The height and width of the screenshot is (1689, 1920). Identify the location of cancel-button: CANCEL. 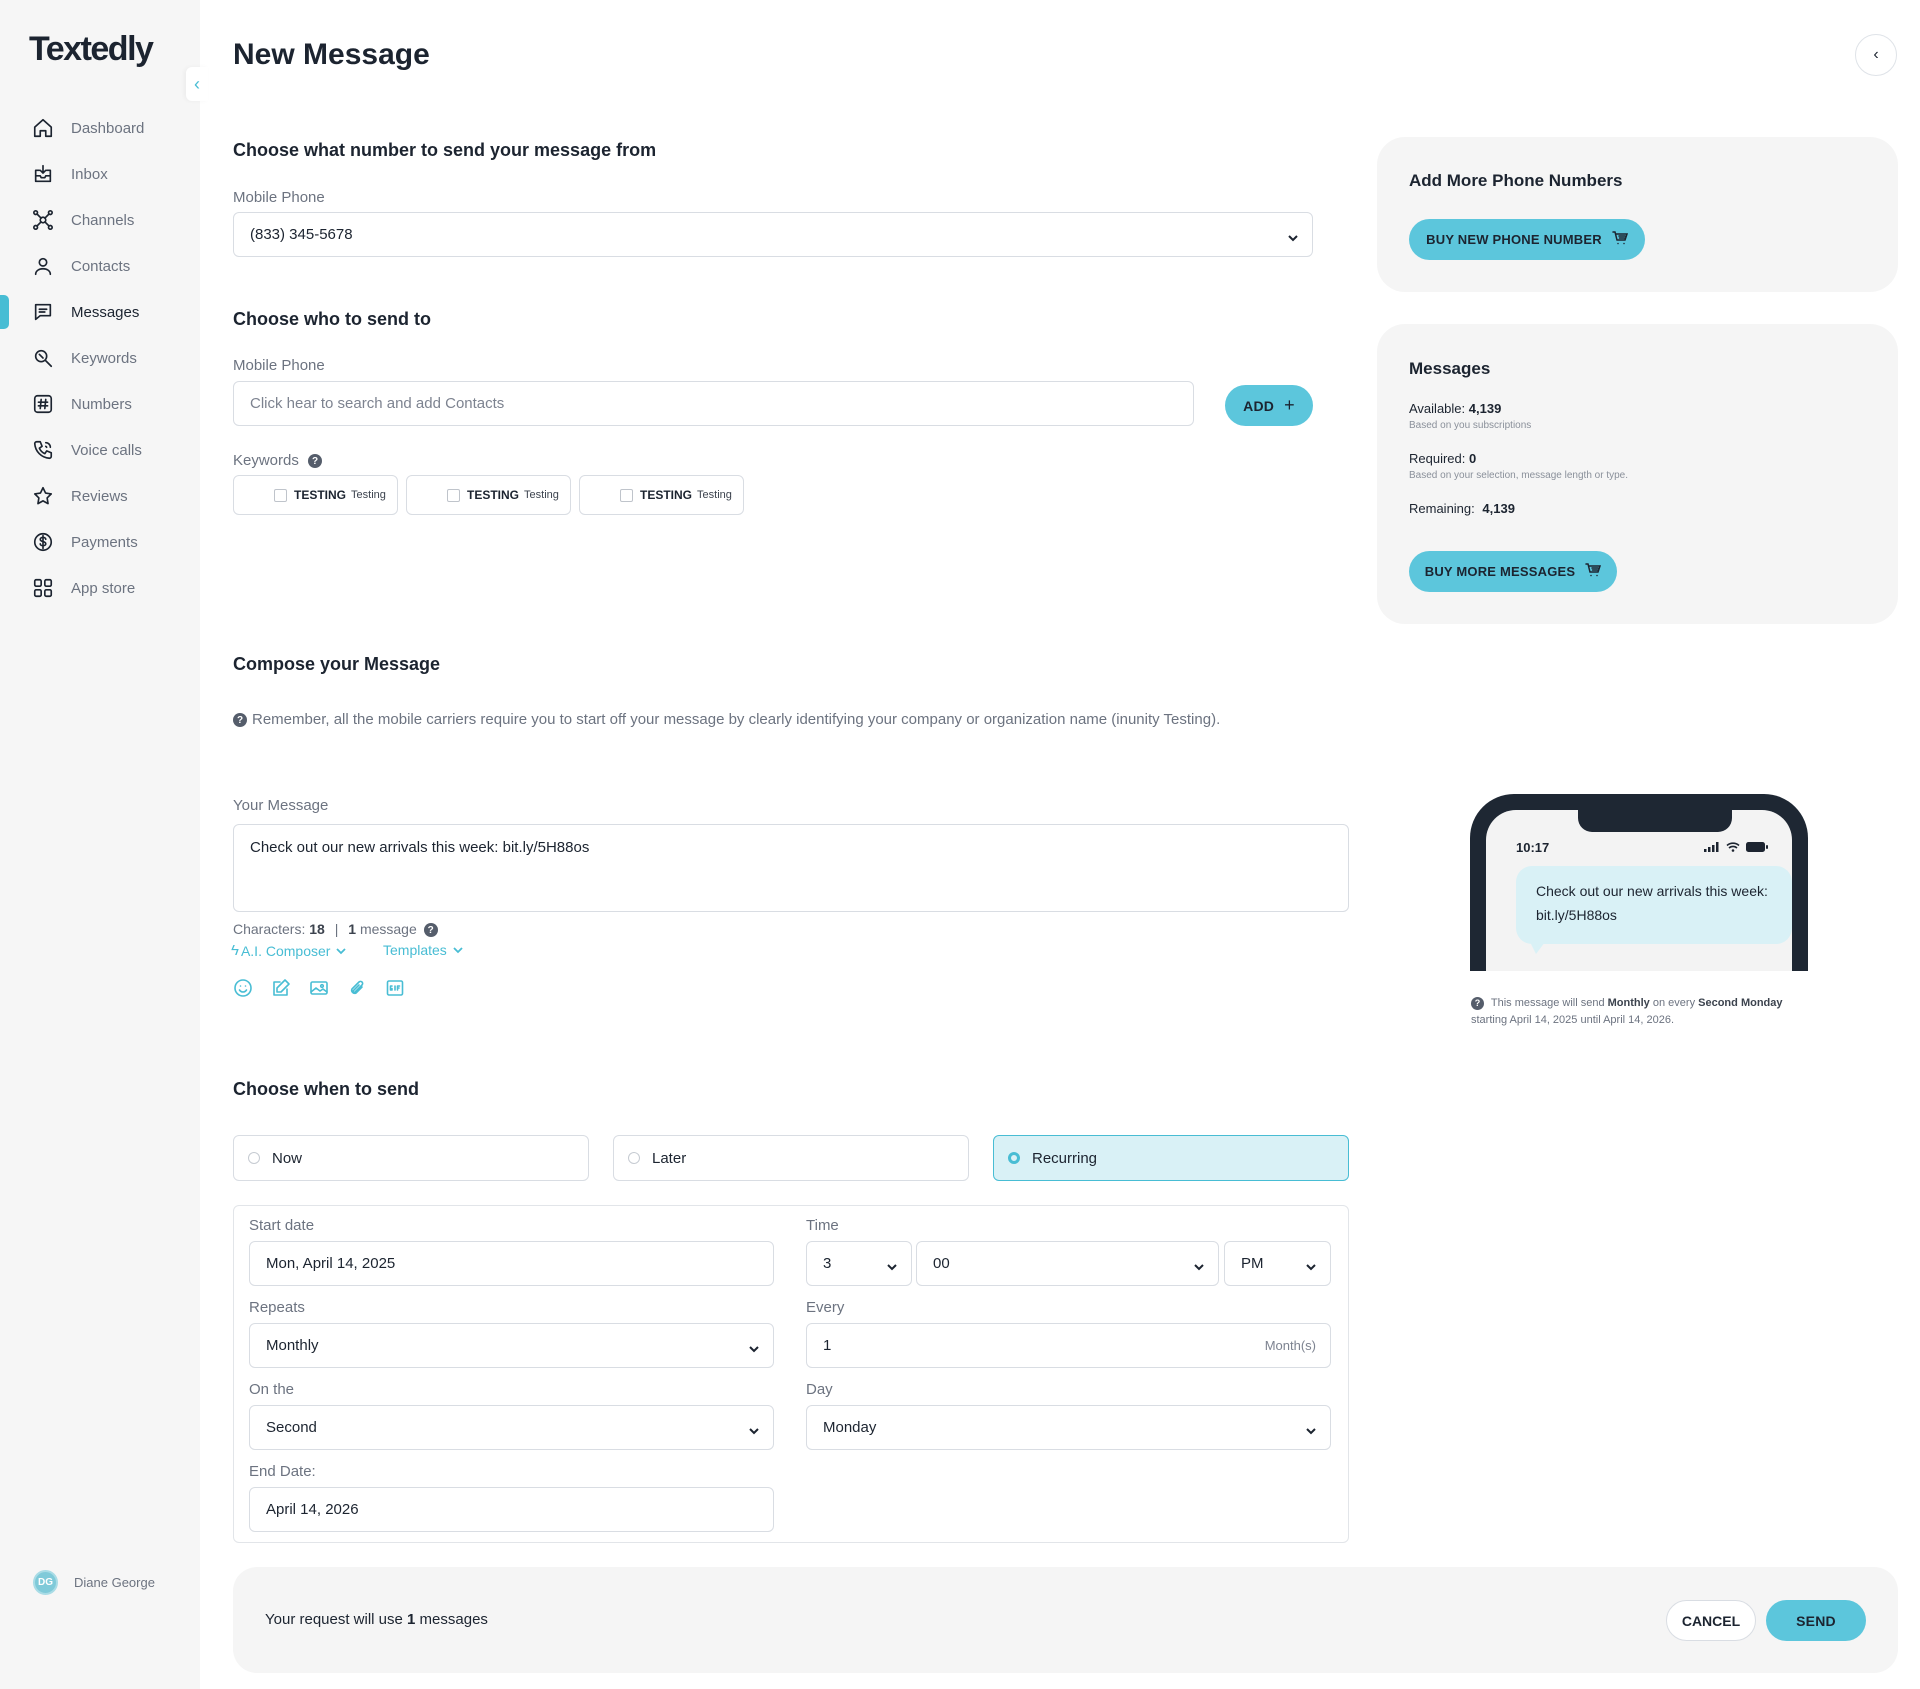
(1711, 1620).